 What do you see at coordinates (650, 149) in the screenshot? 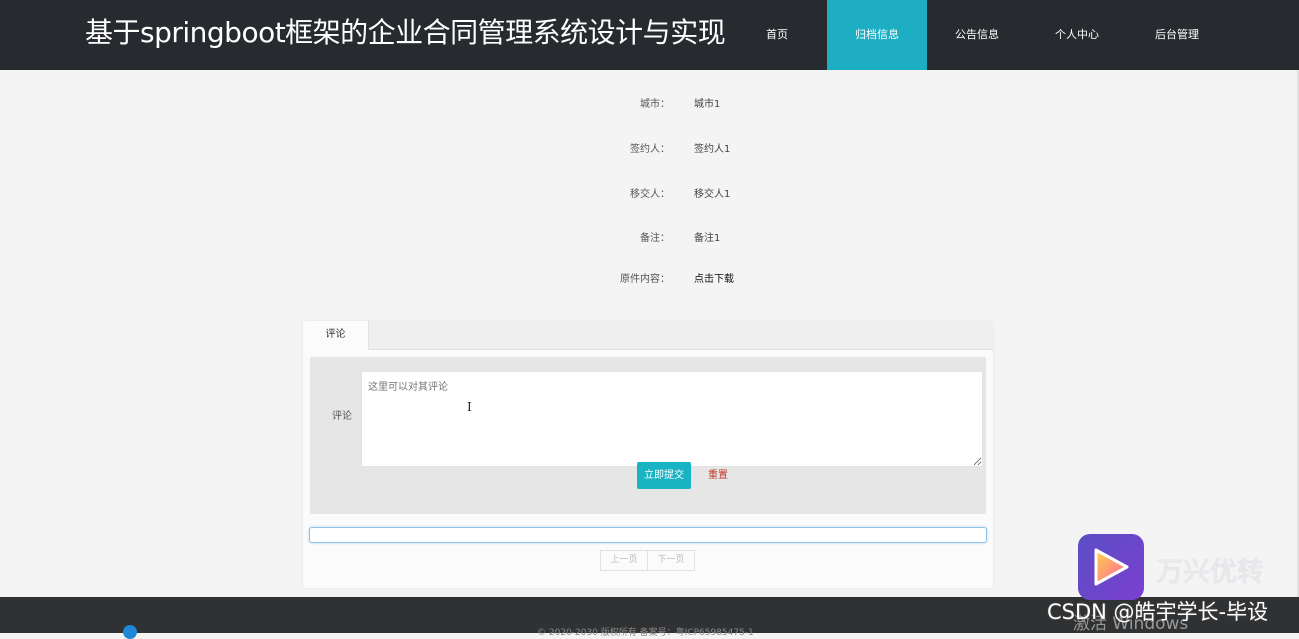
I see `detail-label: 签约人：` at bounding box center [650, 149].